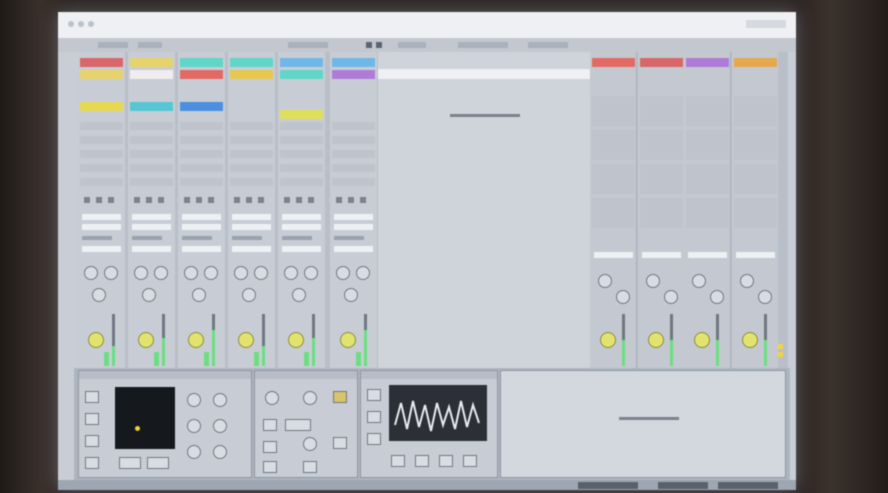 This screenshot has width=888, height=493. I want to click on position-field, so click(308, 45).